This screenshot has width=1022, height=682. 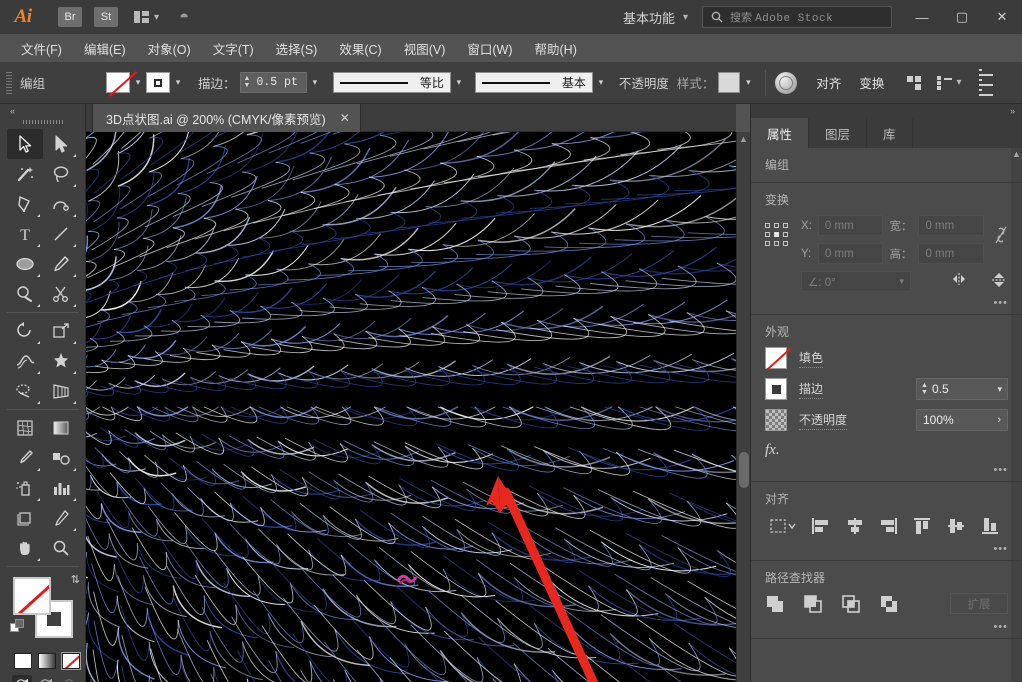 What do you see at coordinates (178, 82) in the screenshot?
I see `stroke-chevron-down-icon: ▾` at bounding box center [178, 82].